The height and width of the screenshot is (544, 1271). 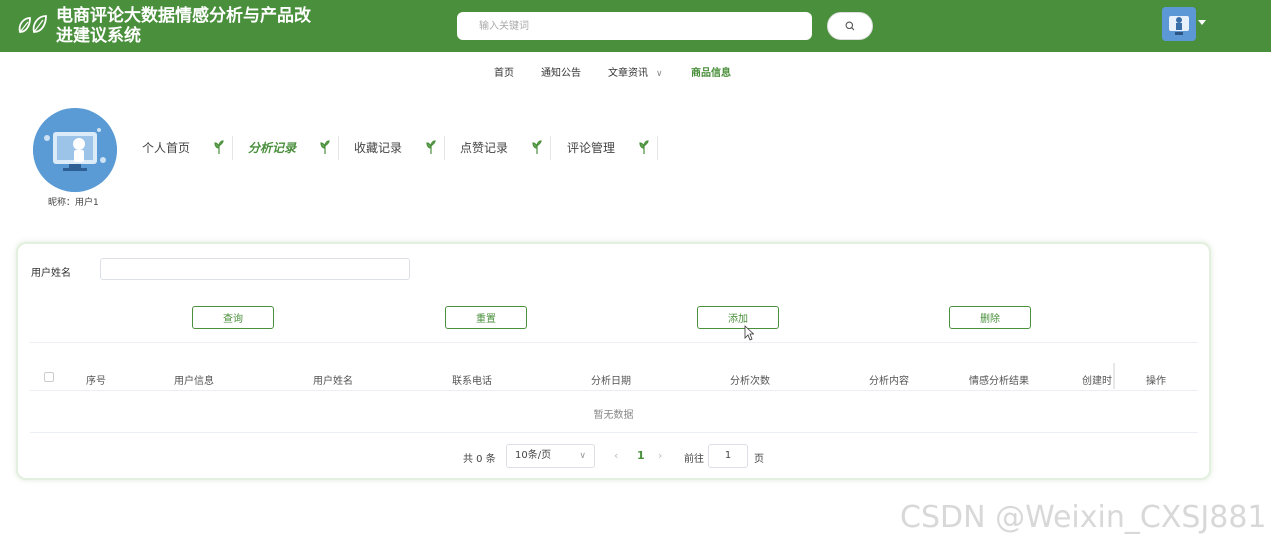 What do you see at coordinates (711, 71) in the screenshot?
I see `nav-item-products: 商品信息` at bounding box center [711, 71].